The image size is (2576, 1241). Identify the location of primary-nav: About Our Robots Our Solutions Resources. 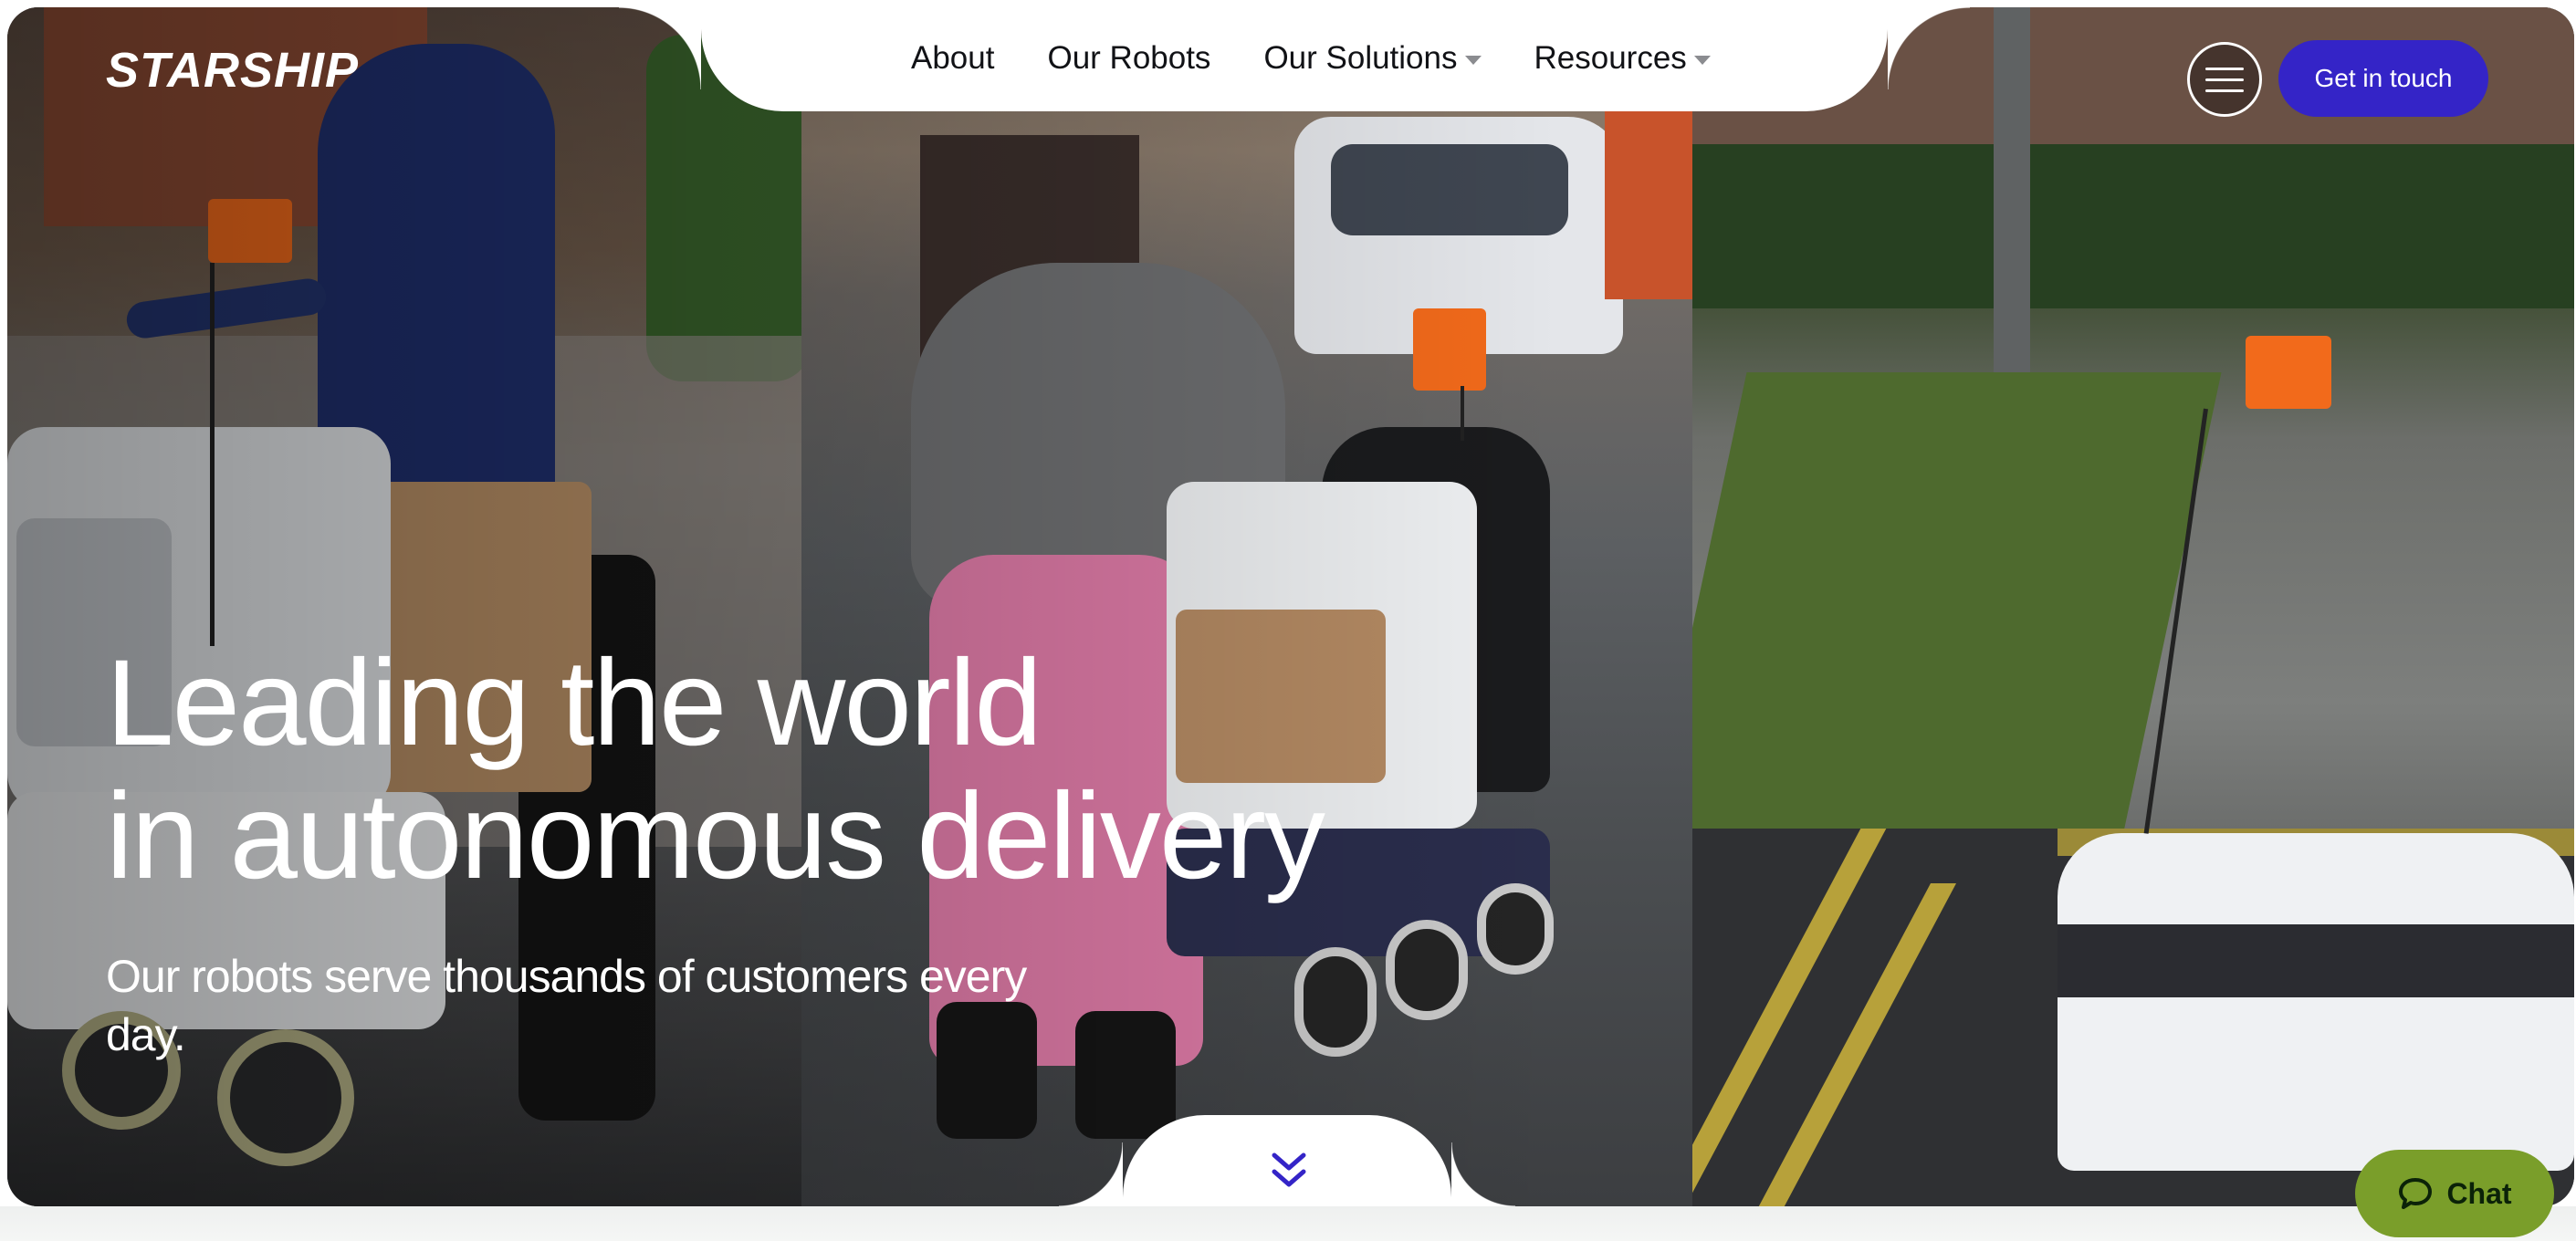
(1311, 58).